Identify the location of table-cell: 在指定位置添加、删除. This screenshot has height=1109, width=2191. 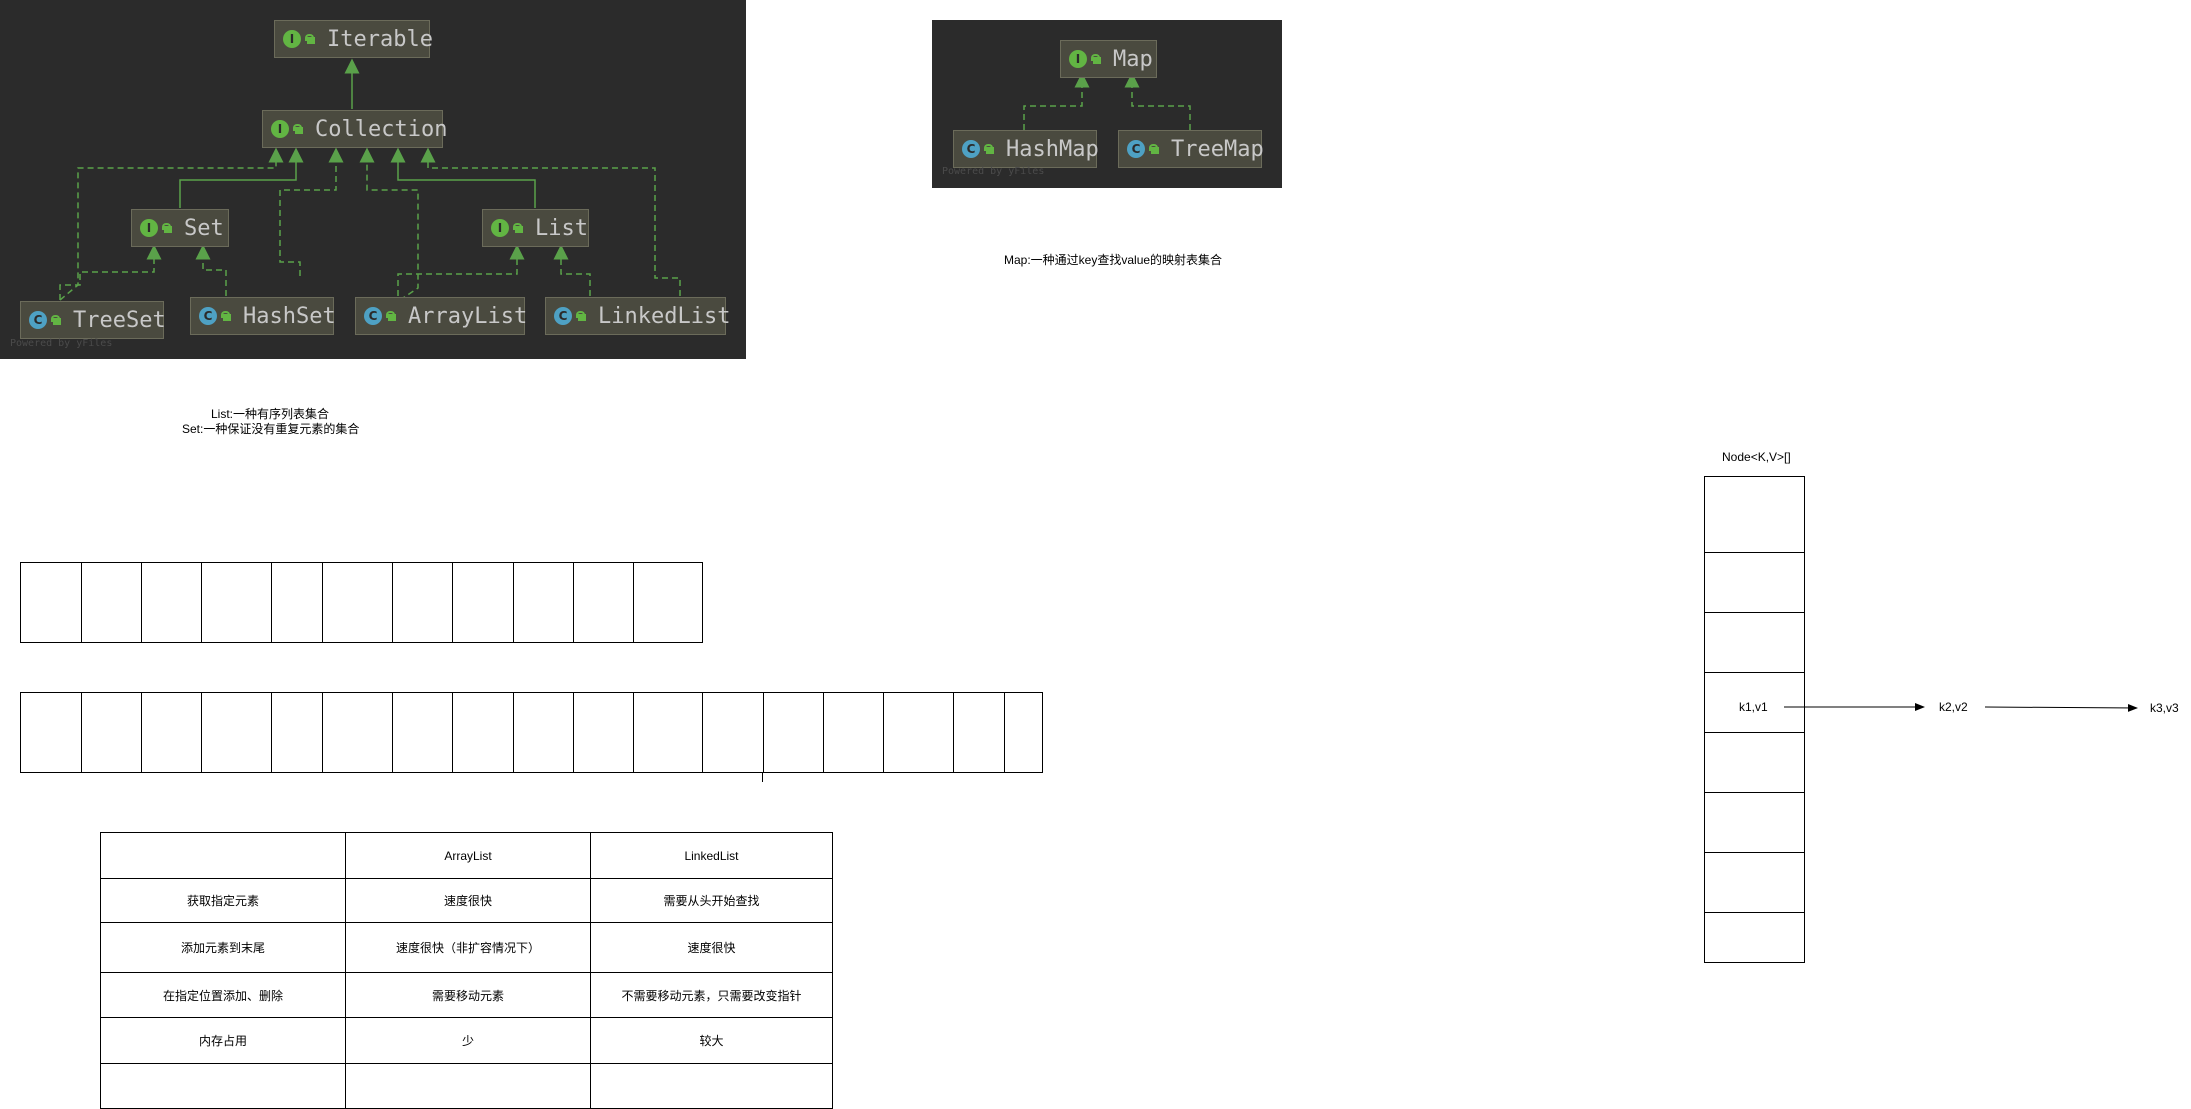
(223, 995).